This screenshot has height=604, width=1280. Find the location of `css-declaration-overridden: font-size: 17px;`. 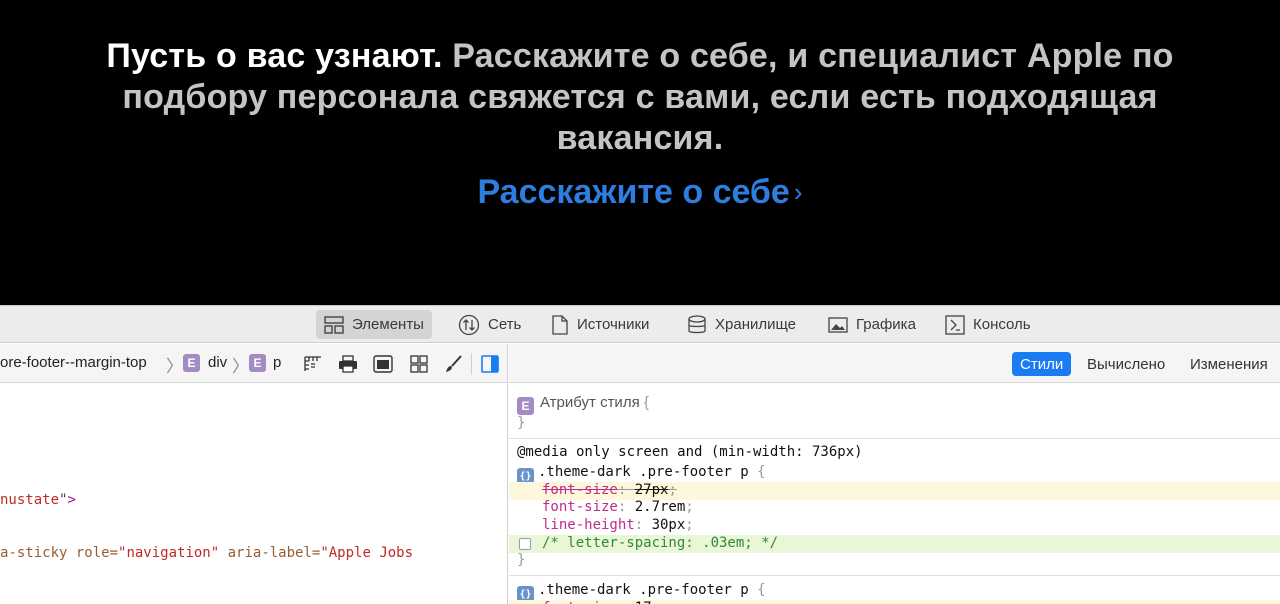

css-declaration-overridden: font-size: 17px; is located at coordinates (894, 602).